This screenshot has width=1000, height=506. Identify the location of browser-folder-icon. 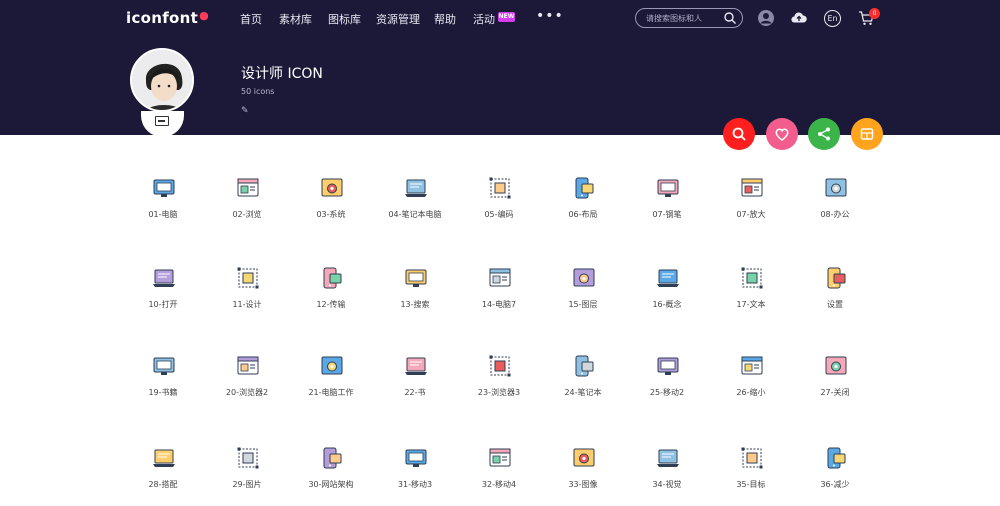
(500, 366).